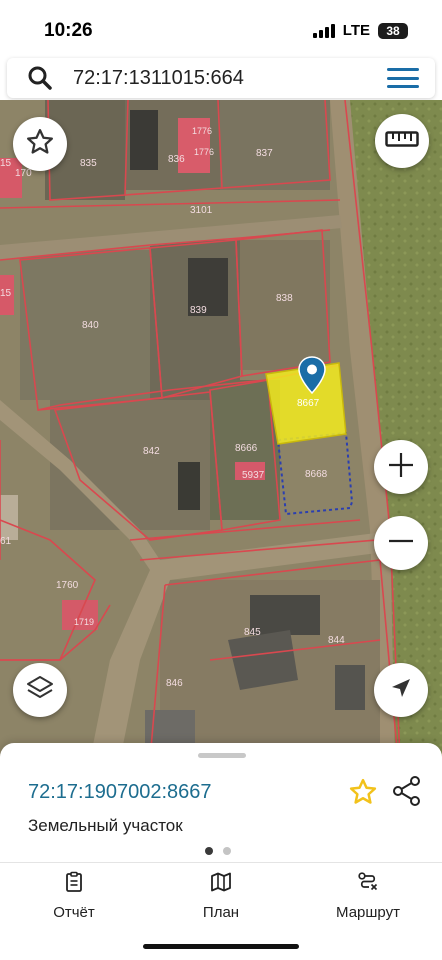  I want to click on search-bar: 72:17:1311015:664, so click(221, 78).